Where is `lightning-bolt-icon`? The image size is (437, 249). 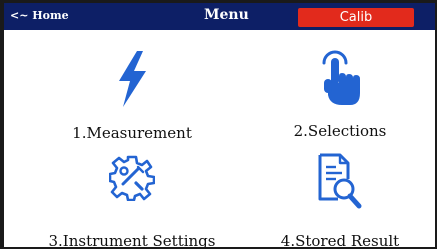 lightning-bolt-icon is located at coordinates (132, 79).